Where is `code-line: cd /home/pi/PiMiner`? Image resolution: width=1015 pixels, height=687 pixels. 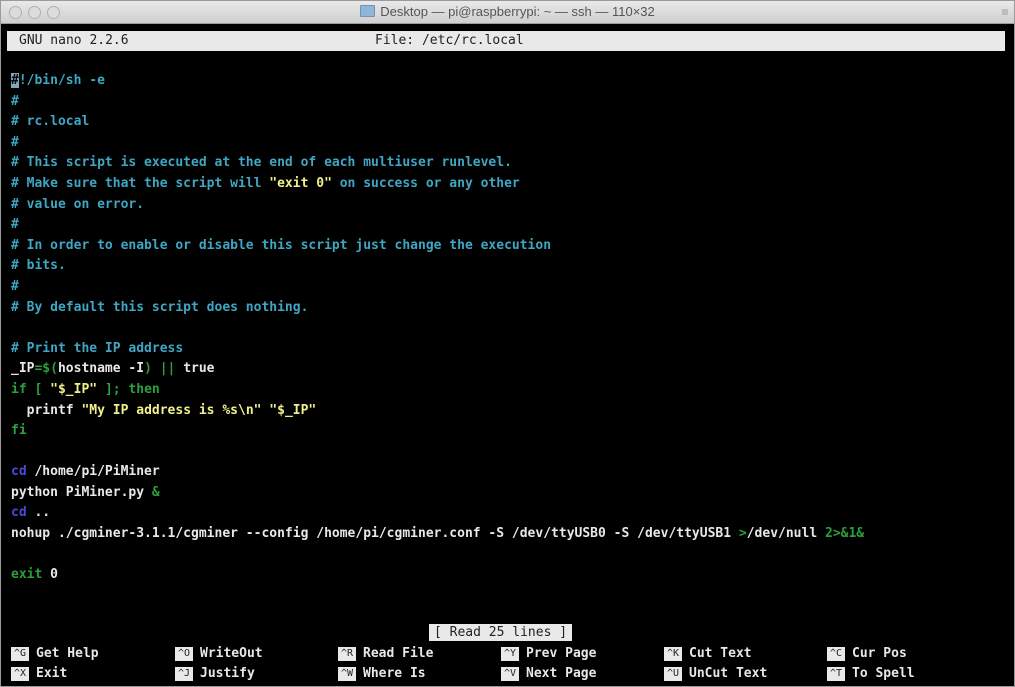 code-line: cd /home/pi/PiMiner is located at coordinates (508, 472).